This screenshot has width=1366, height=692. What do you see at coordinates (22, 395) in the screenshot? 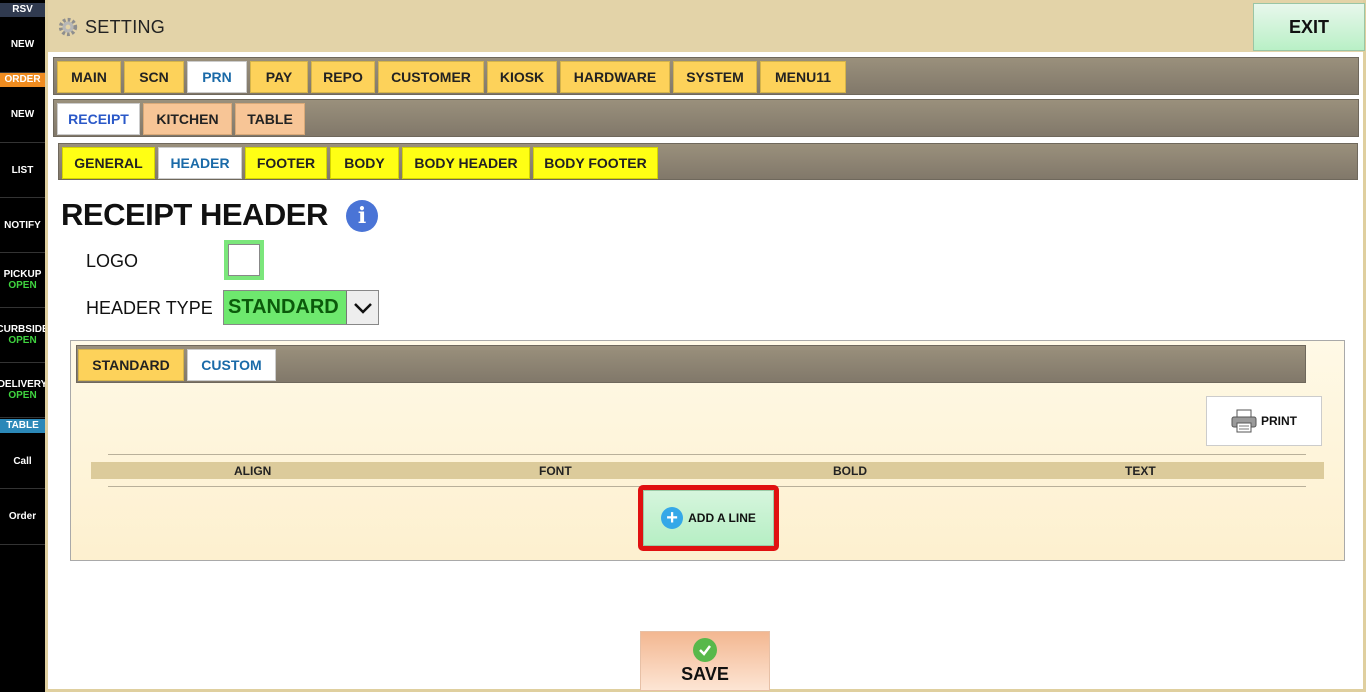
I see `delivery-status: OPEN` at bounding box center [22, 395].